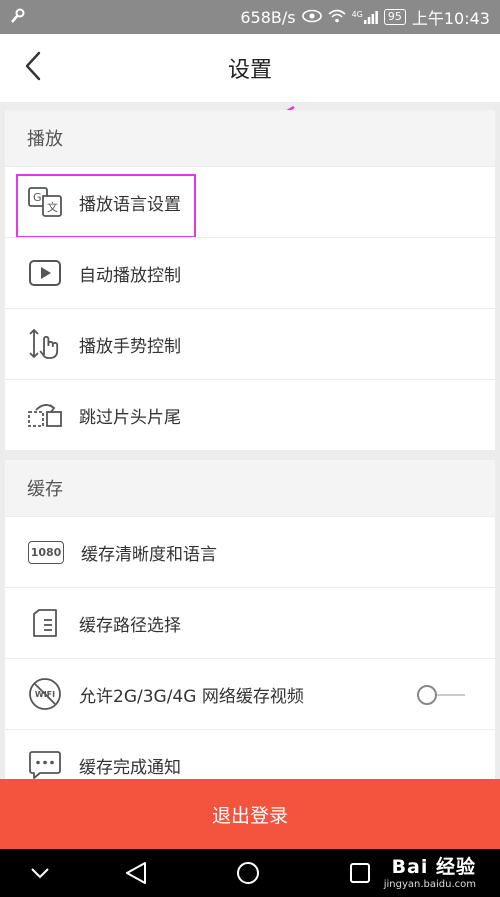 The image size is (500, 897). I want to click on system-nav-bar: Bai 经验 jingyan.baidu.com, so click(250, 873).